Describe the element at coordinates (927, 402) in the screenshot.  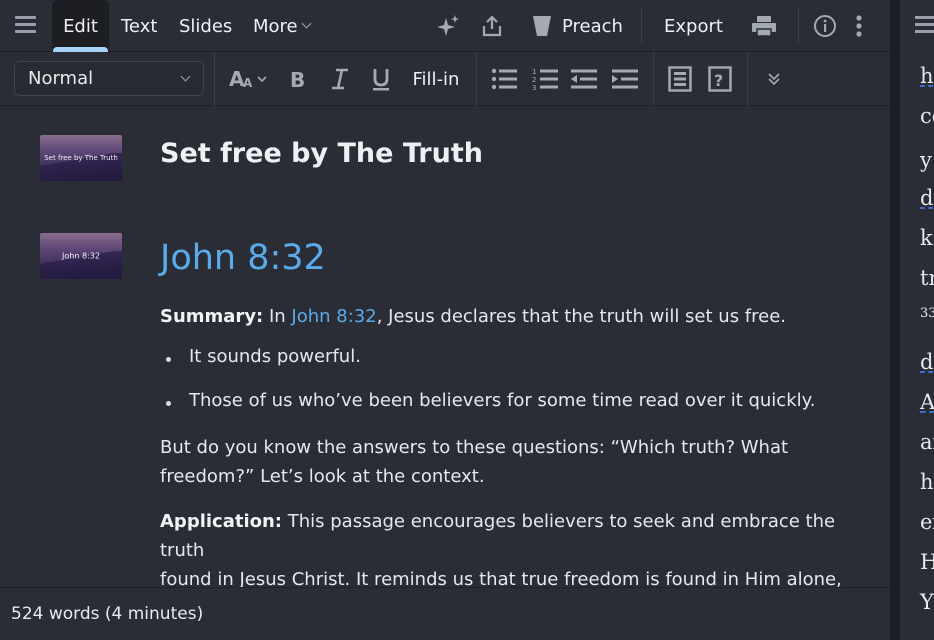
I see `side-text-line: A` at that location.